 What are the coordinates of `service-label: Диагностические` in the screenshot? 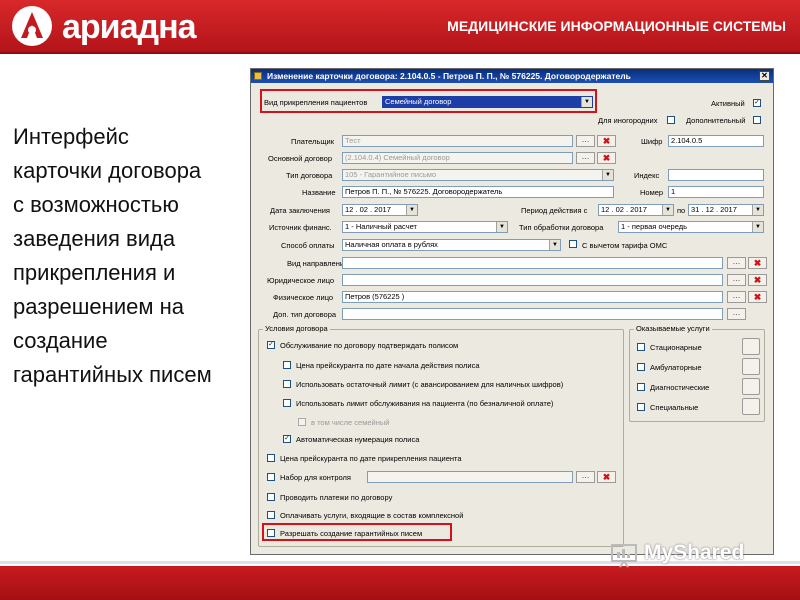 It's located at (680, 387).